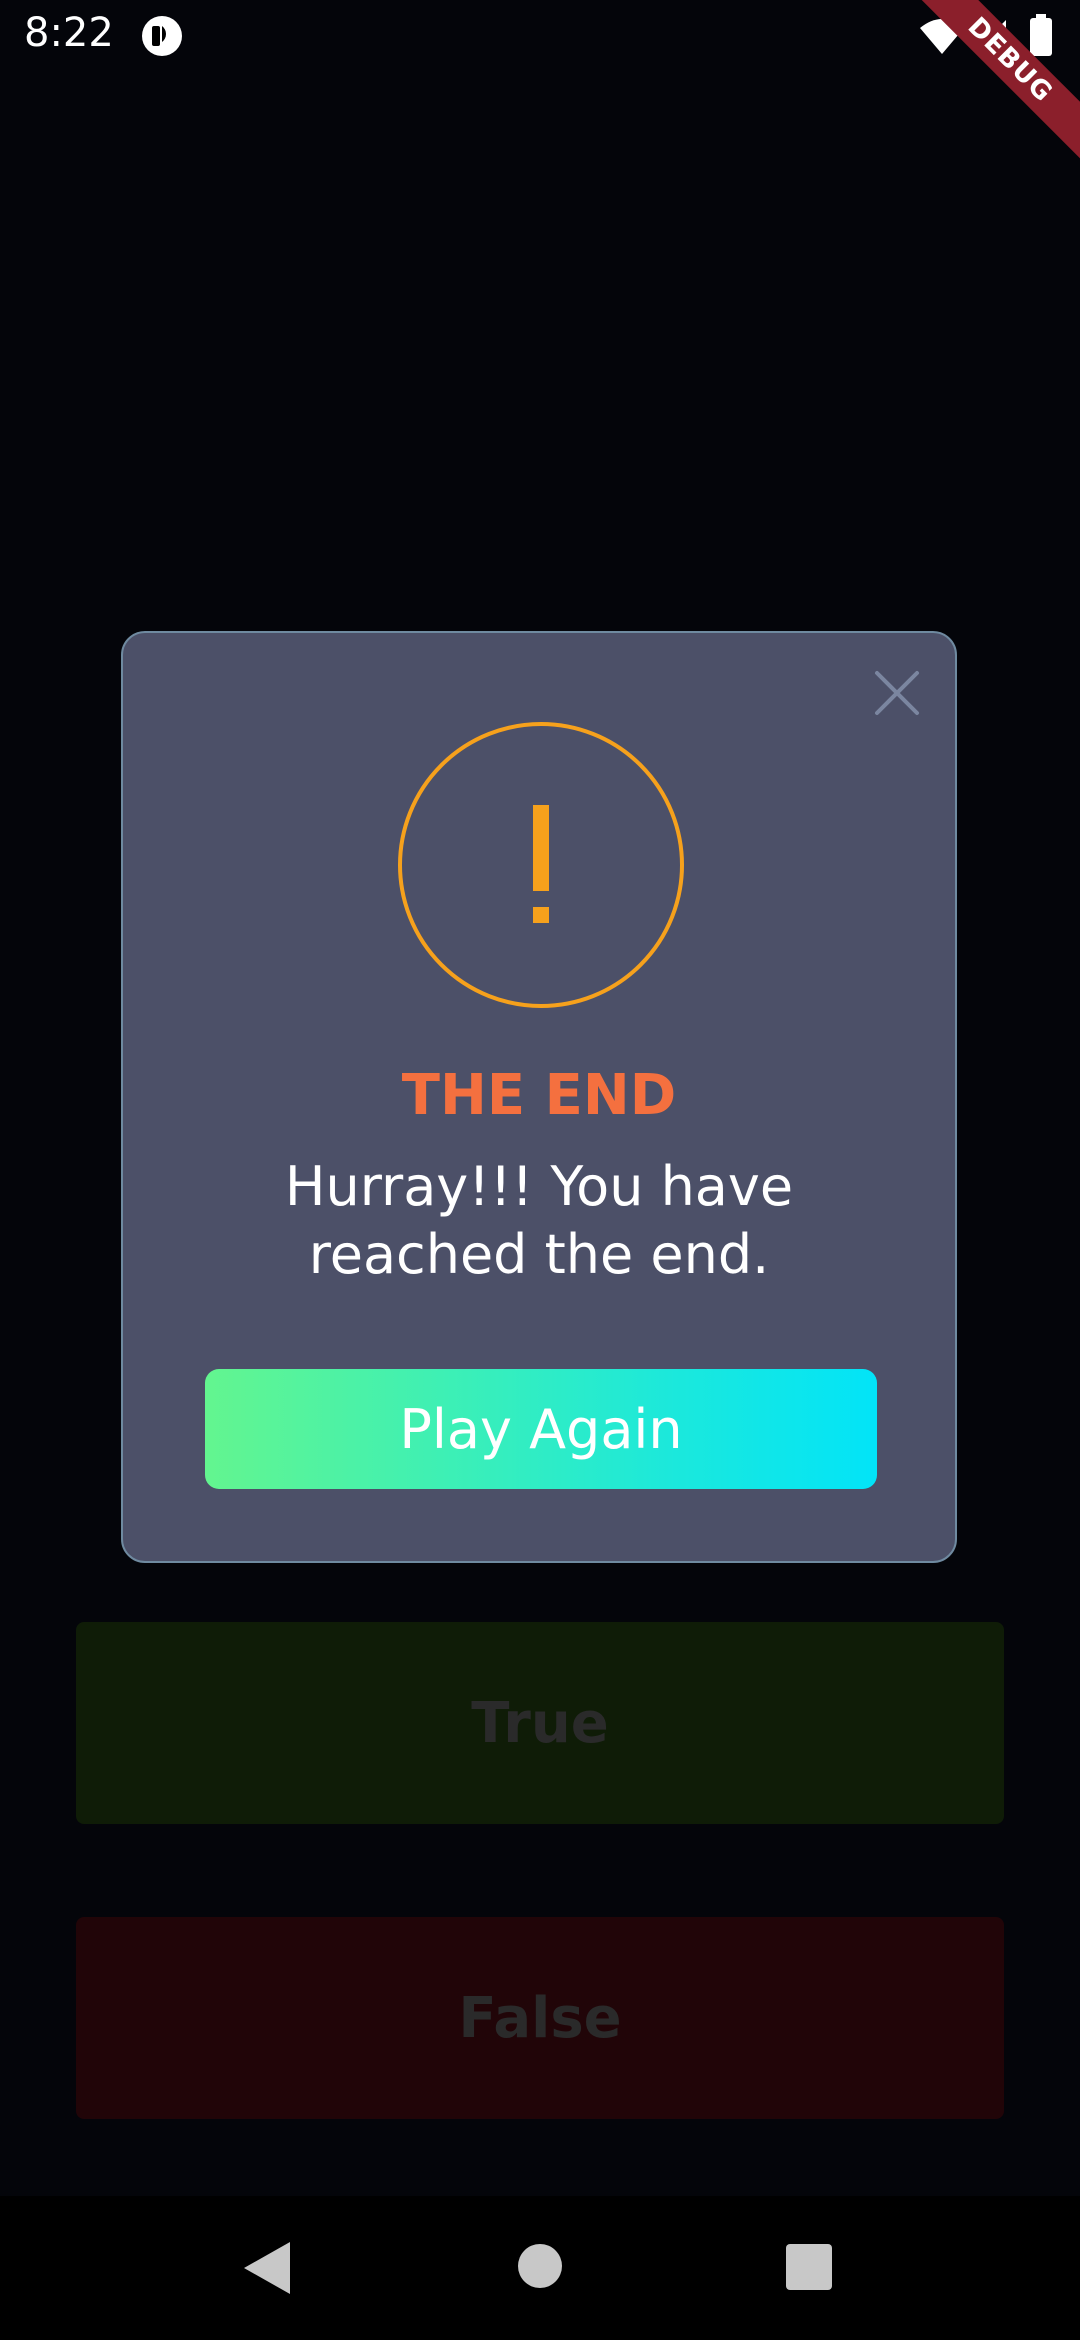 The height and width of the screenshot is (2340, 1080). Describe the element at coordinates (540, 90) in the screenshot. I see `status-bar: 8:22 DEBUG` at that location.